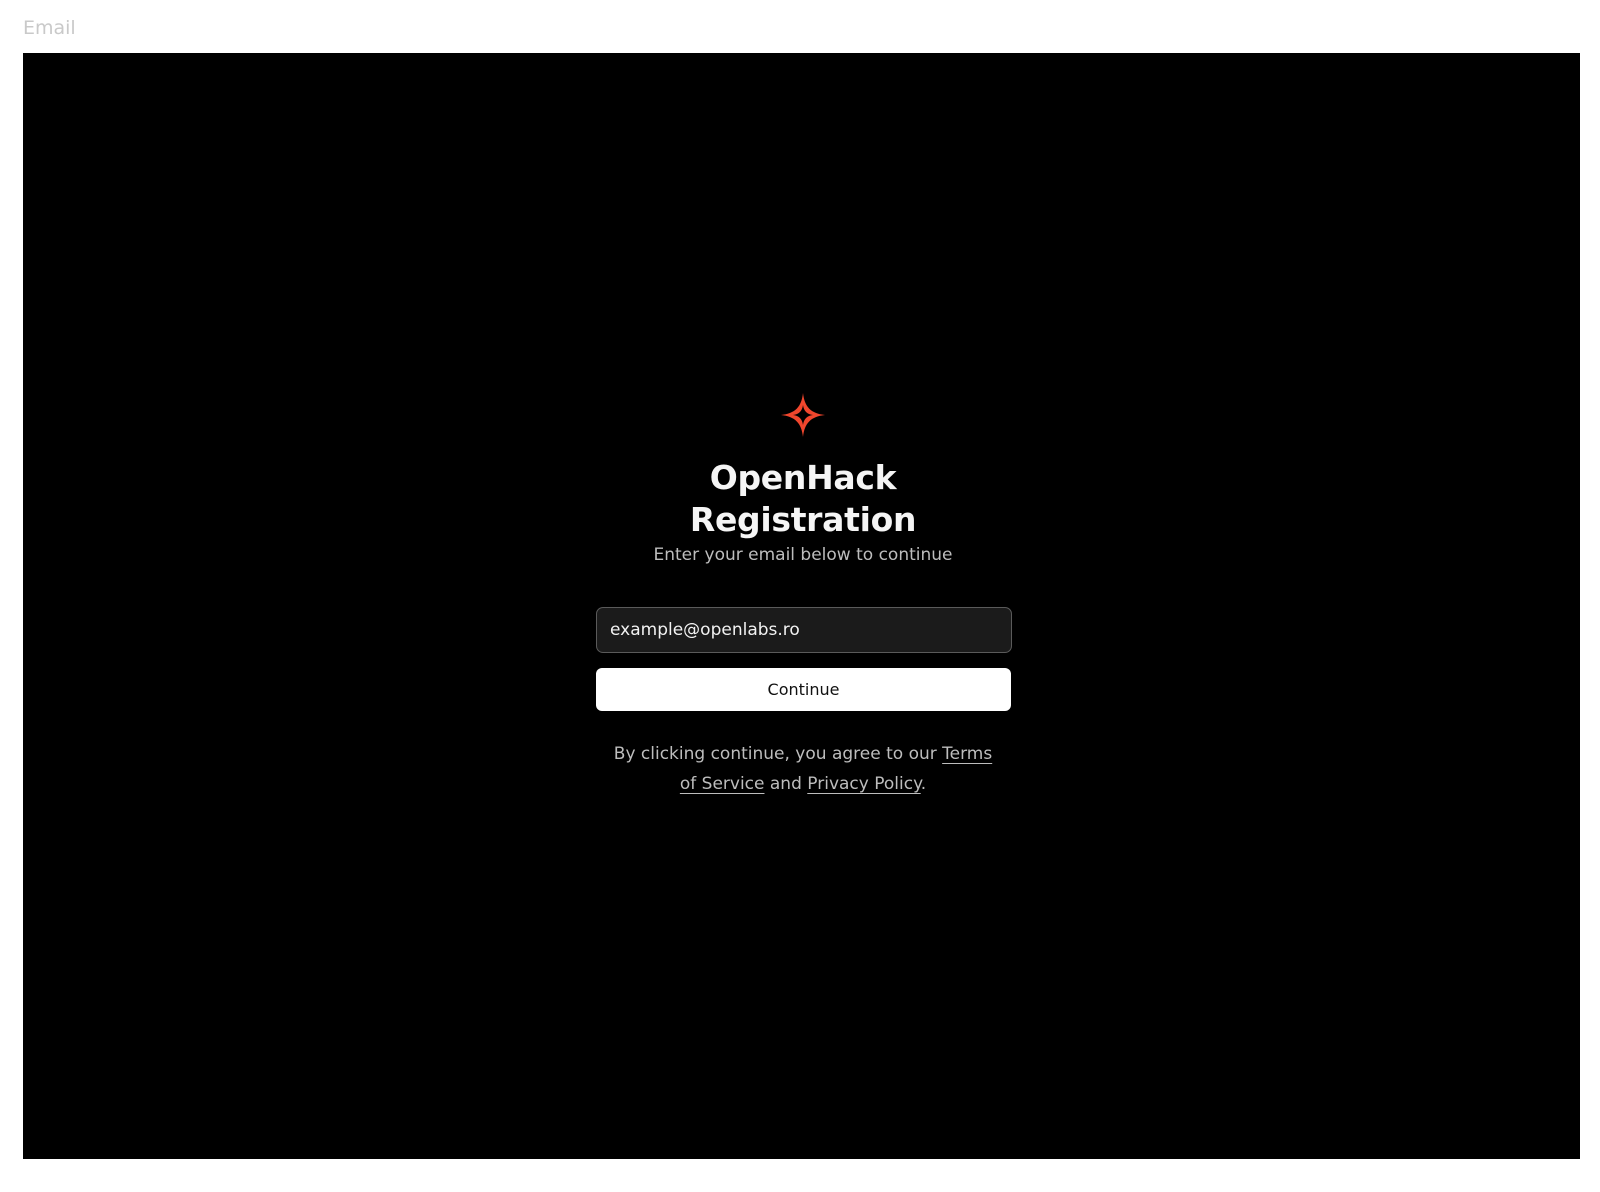 Image resolution: width=1600 pixels, height=1192 pixels. Describe the element at coordinates (803, 415) in the screenshot. I see `sparkle-star-icon` at that location.